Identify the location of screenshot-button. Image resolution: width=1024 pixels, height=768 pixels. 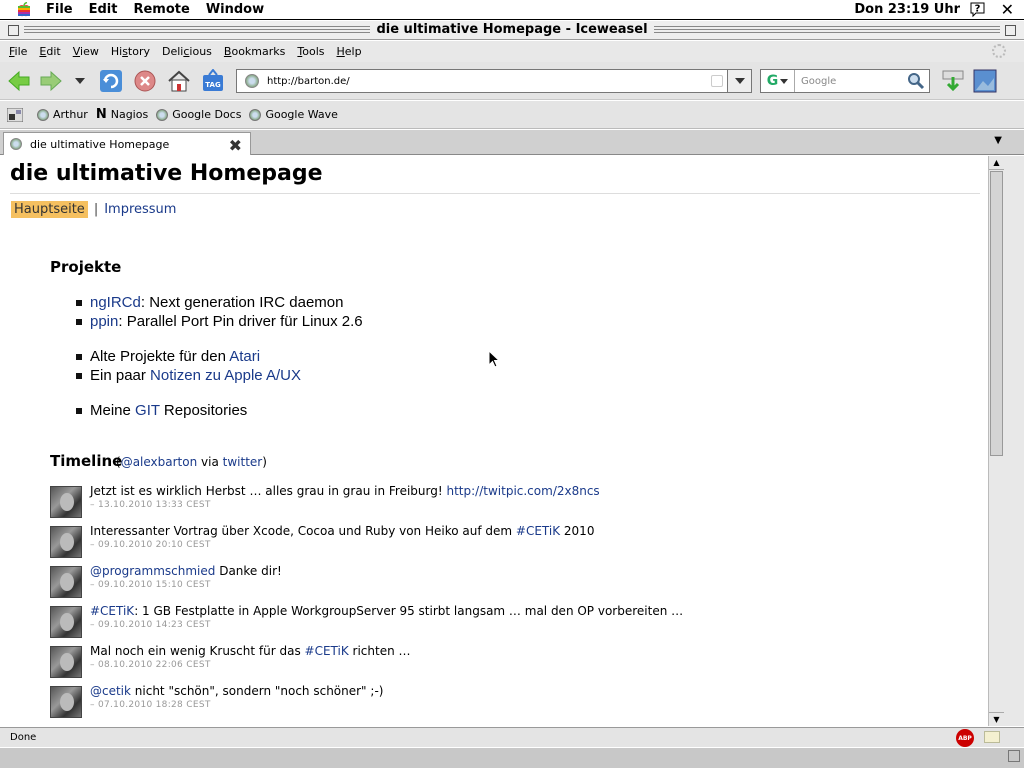
(985, 81).